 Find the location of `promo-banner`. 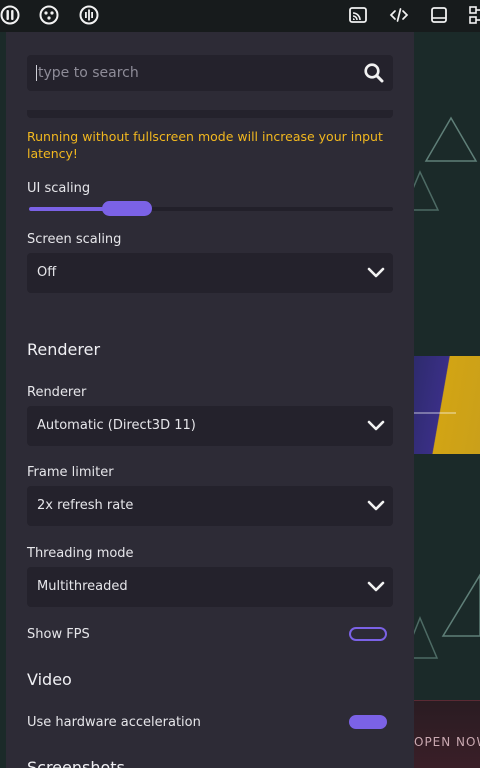

promo-banner is located at coordinates (445, 405).